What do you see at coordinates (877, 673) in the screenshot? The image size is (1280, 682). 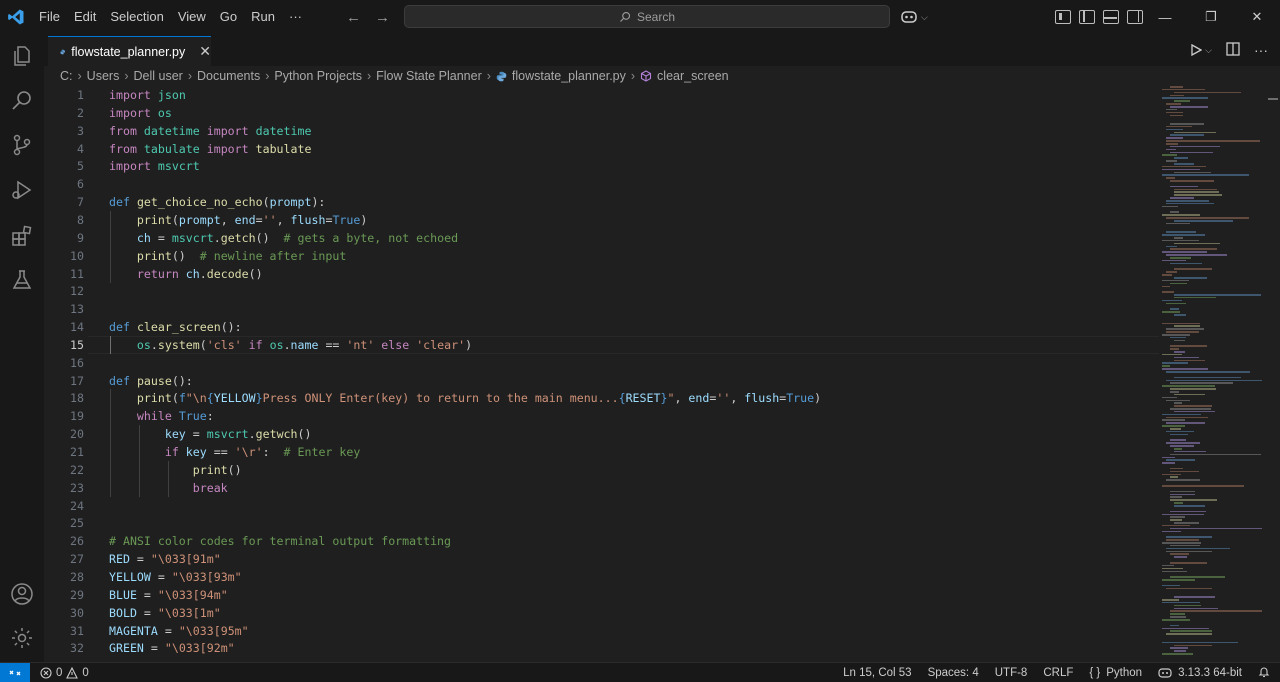 I see `cursor-position: Ln 15, Col 53` at bounding box center [877, 673].